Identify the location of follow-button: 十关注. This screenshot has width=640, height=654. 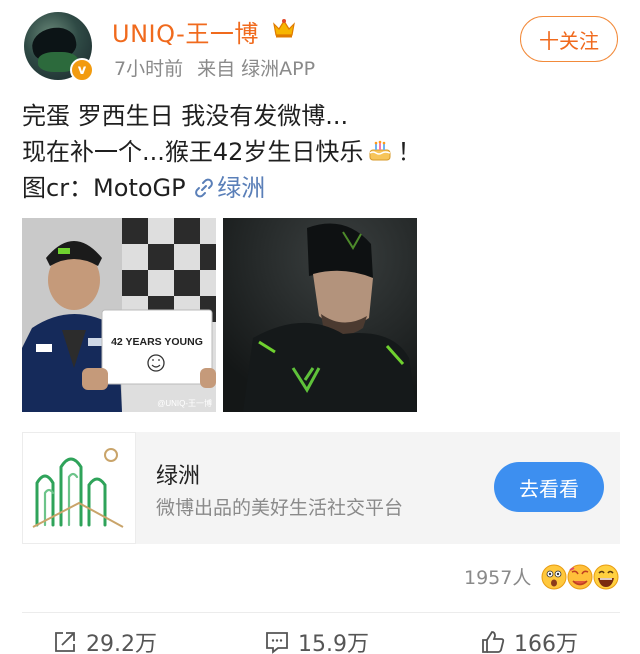
(569, 39).